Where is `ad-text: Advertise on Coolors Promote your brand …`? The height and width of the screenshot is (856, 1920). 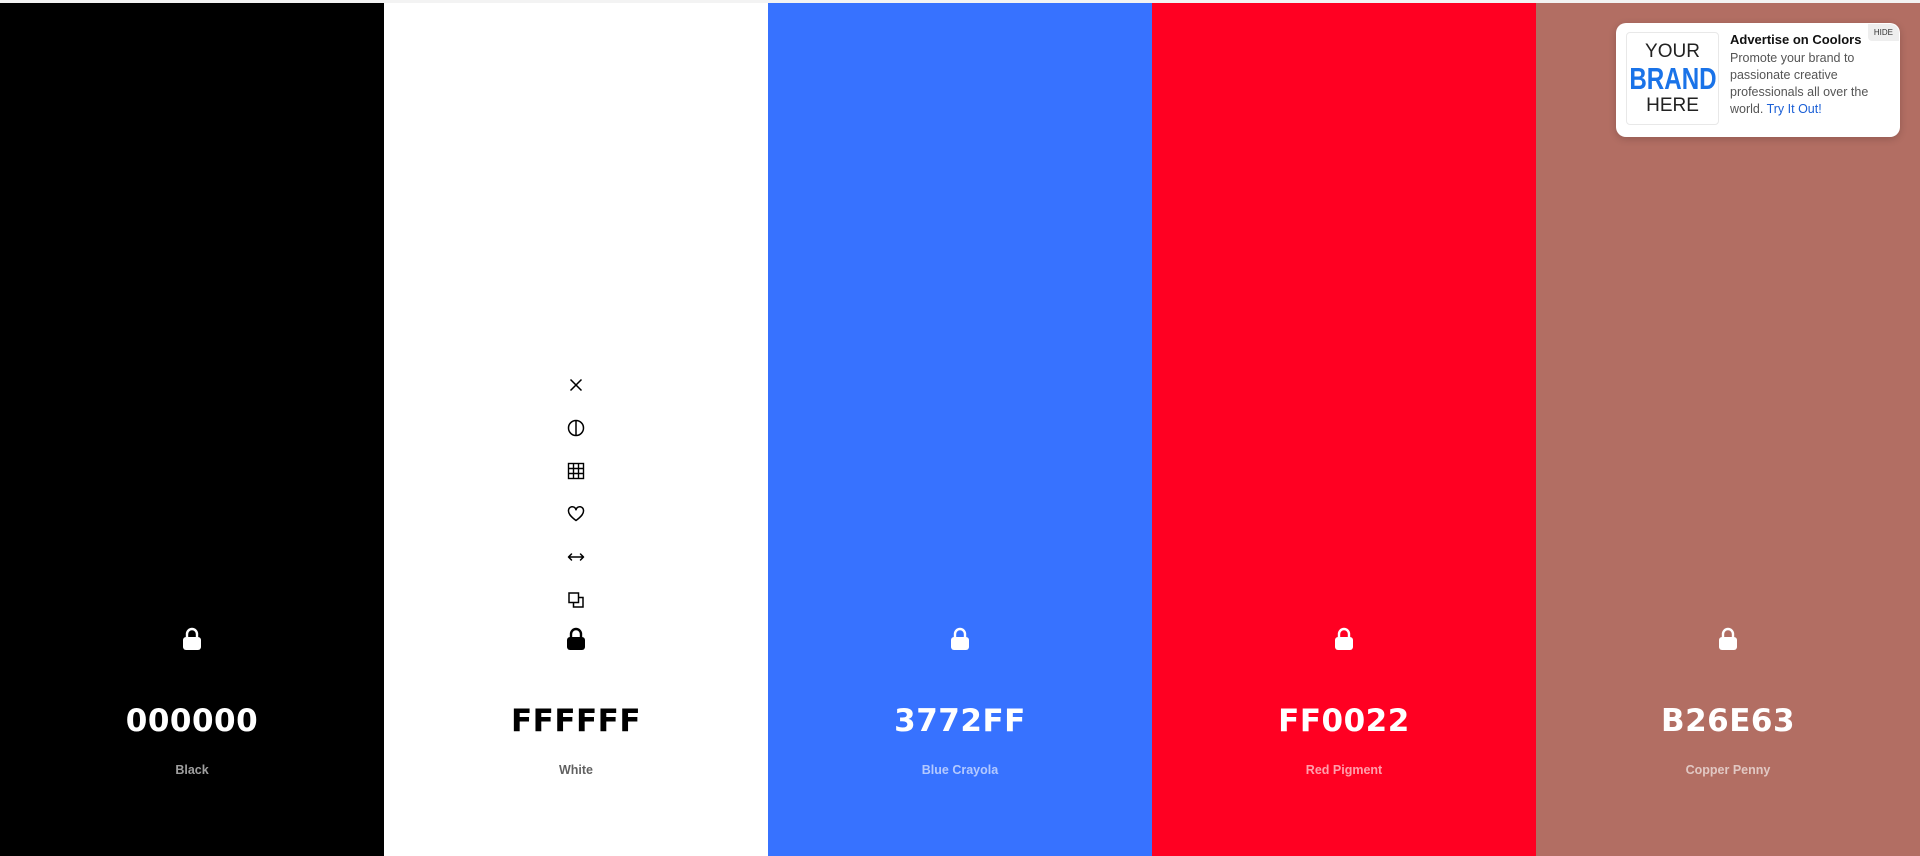
ad-text: Advertise on Coolors Promote your brand … is located at coordinates (1810, 75).